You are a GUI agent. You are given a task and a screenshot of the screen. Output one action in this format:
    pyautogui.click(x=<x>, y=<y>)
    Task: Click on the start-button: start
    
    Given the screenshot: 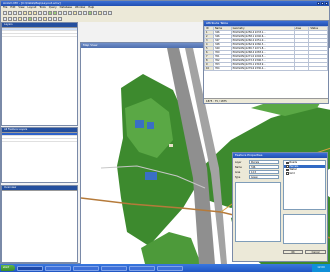 What is the action you would take?
    pyautogui.click(x=8, y=268)
    